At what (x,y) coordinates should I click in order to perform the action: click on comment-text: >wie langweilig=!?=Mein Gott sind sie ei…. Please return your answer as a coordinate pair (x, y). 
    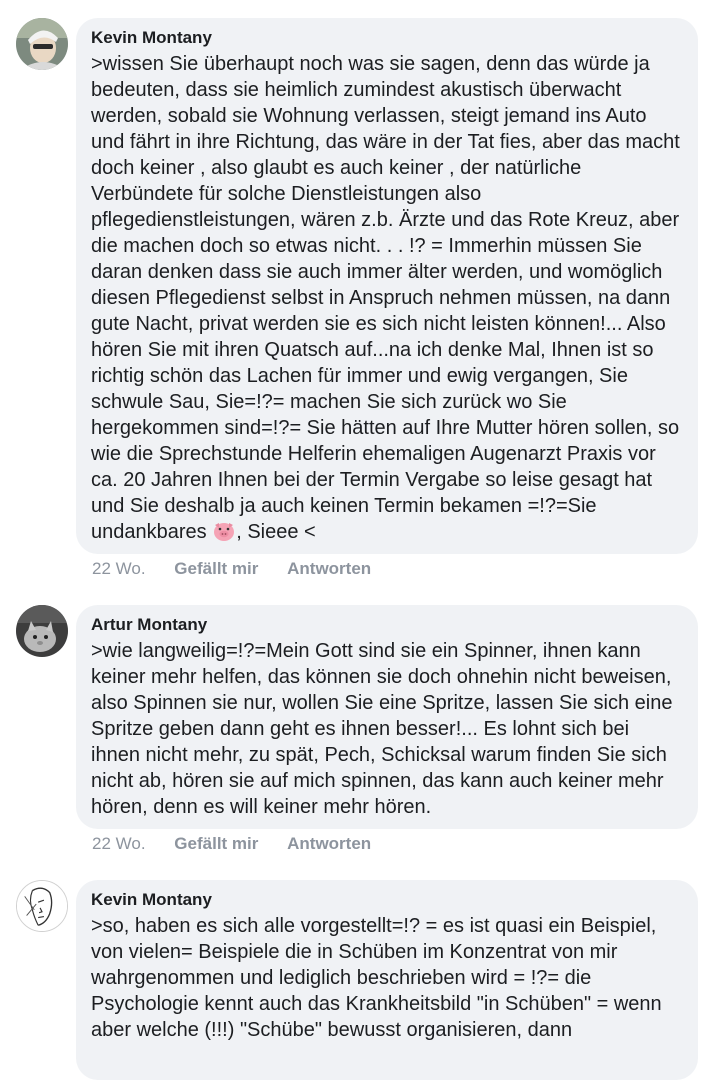
    Looking at the image, I should click on (382, 729).